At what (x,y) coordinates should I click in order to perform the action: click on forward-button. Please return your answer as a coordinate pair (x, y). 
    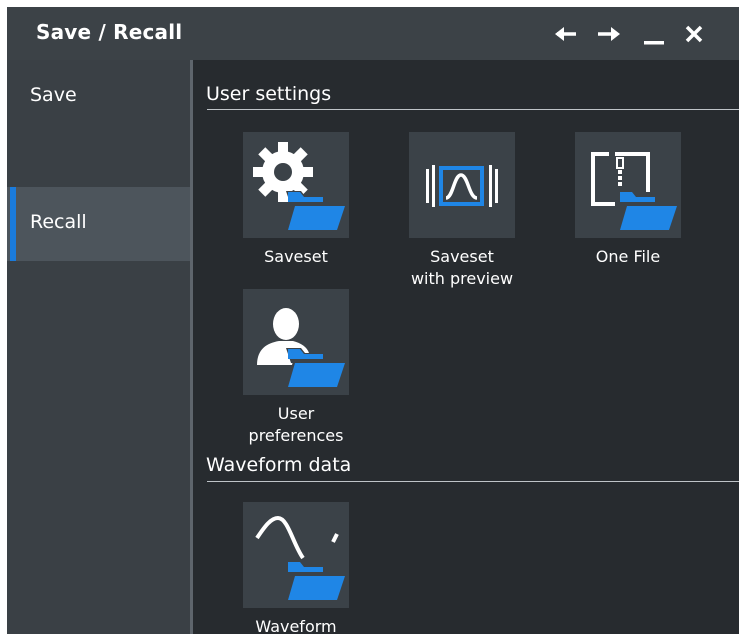
    Looking at the image, I should click on (609, 34).